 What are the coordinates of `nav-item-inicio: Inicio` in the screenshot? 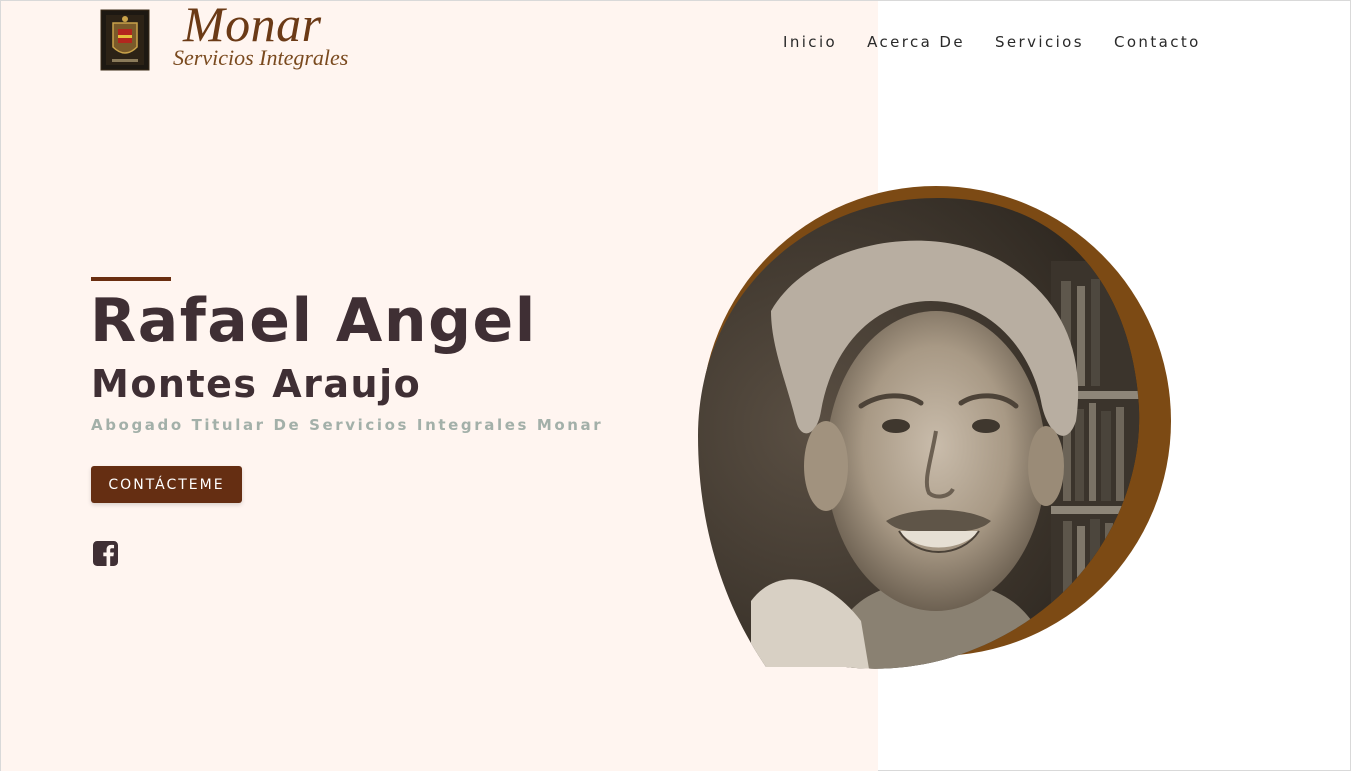 It's located at (810, 42).